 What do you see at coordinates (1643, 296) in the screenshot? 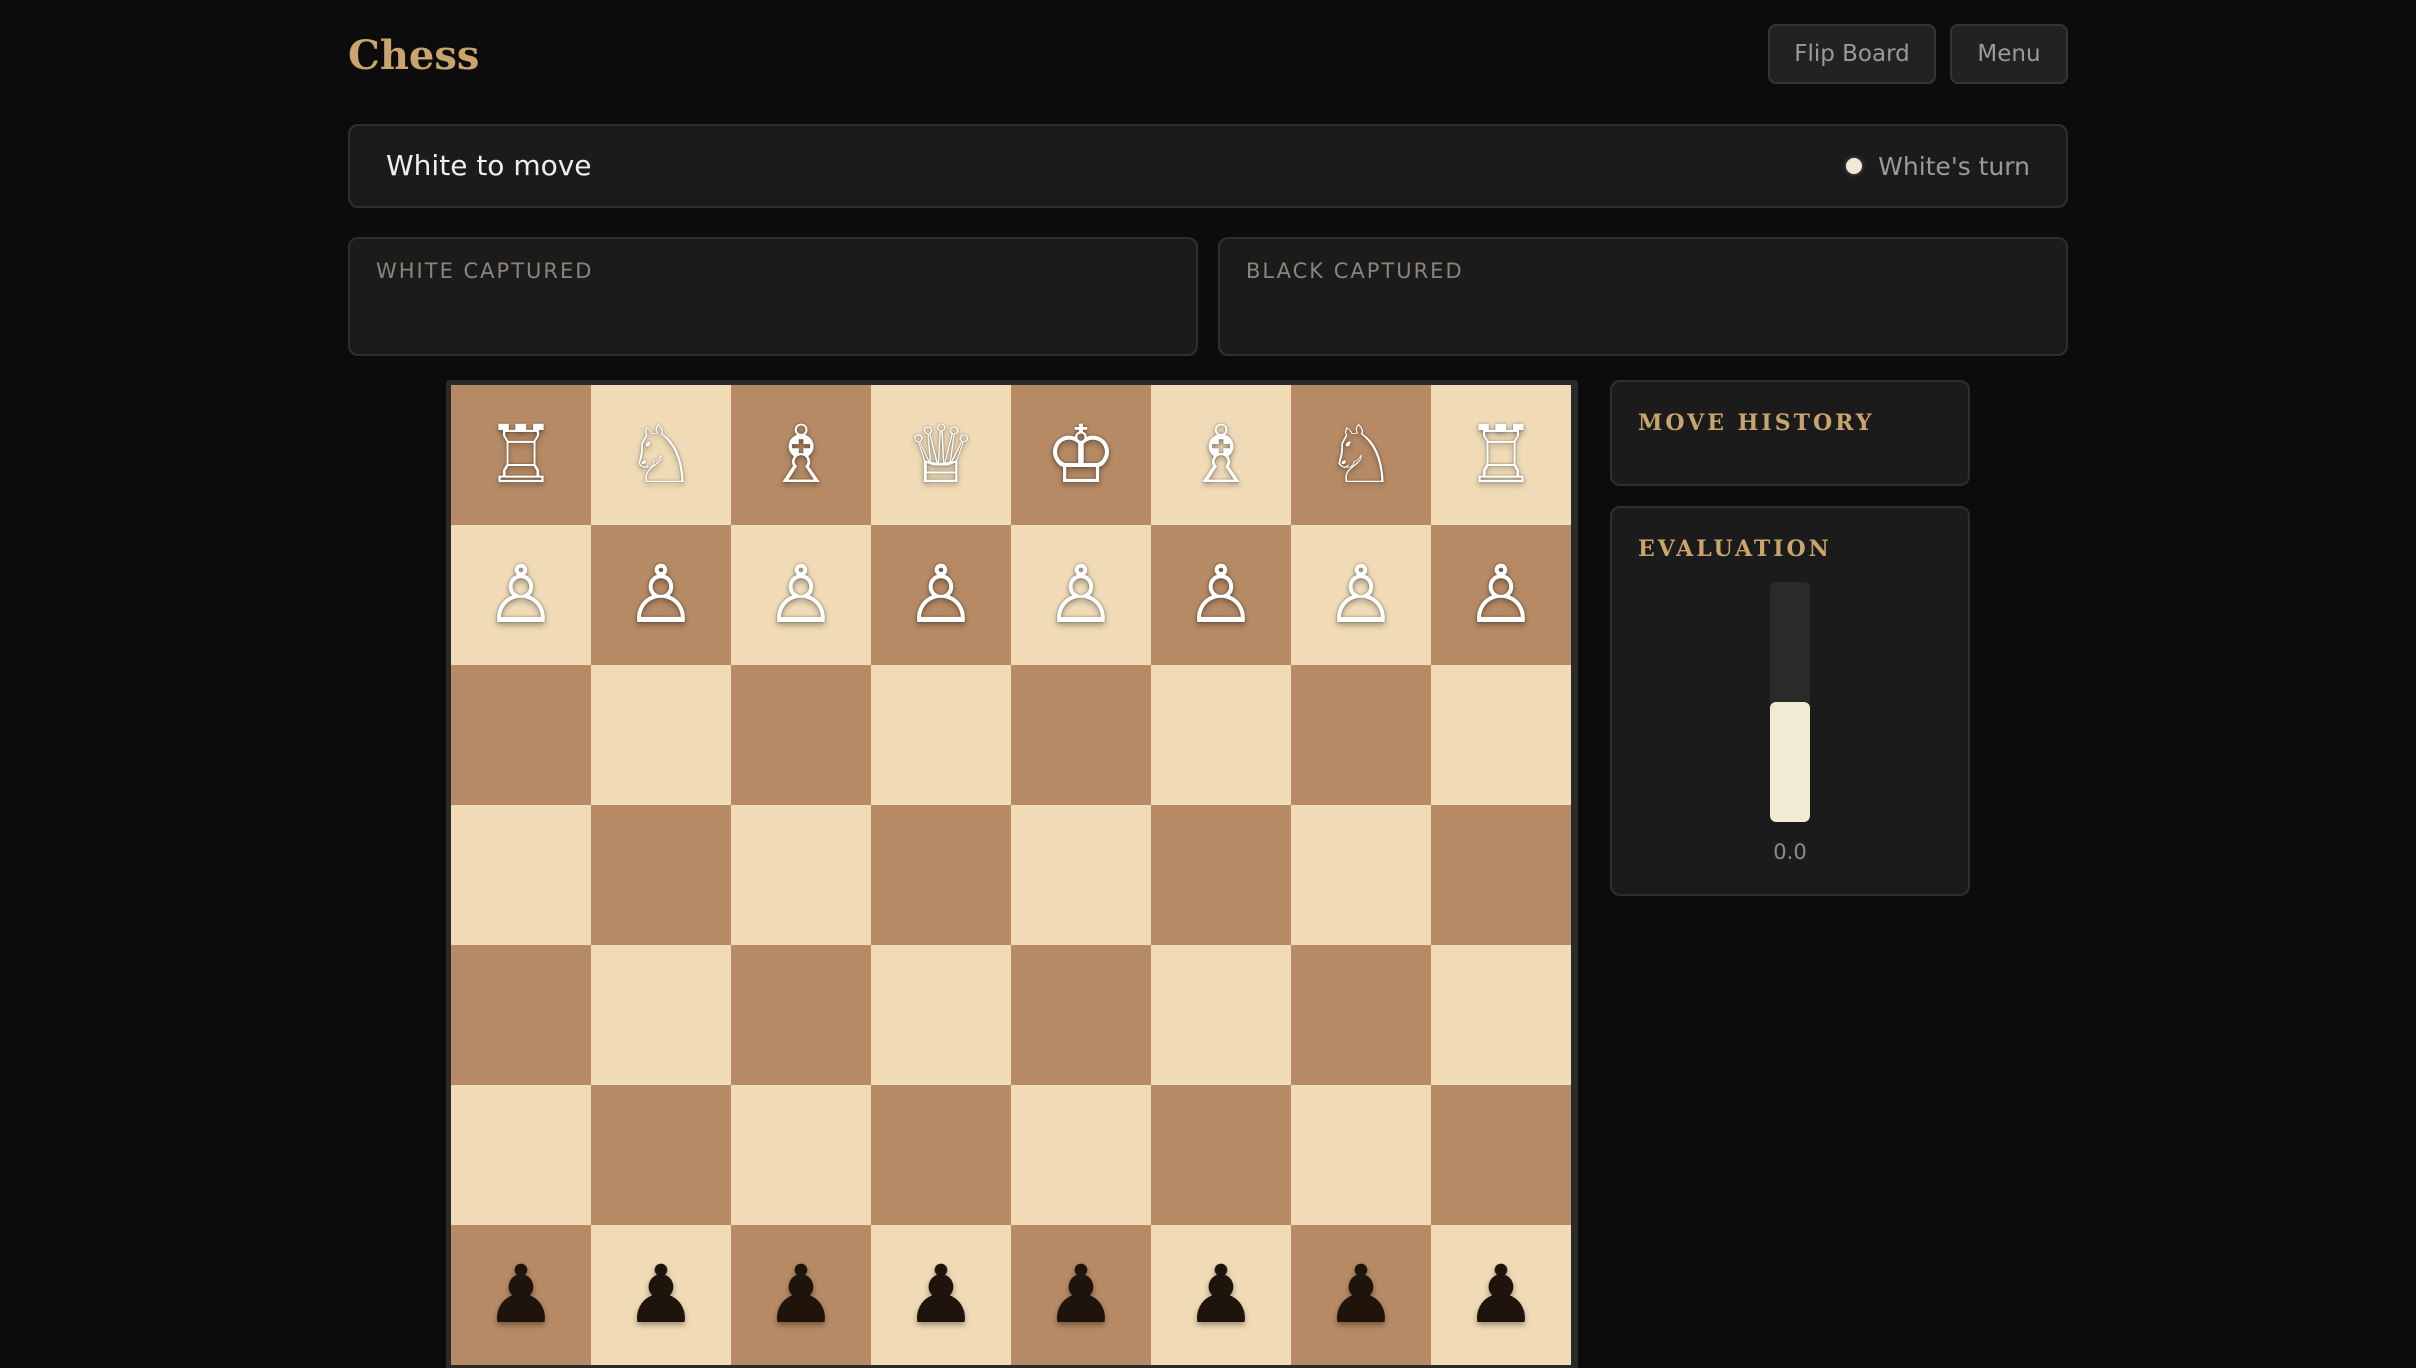
I see `black-captured-panel: BLACK CAPTURED` at bounding box center [1643, 296].